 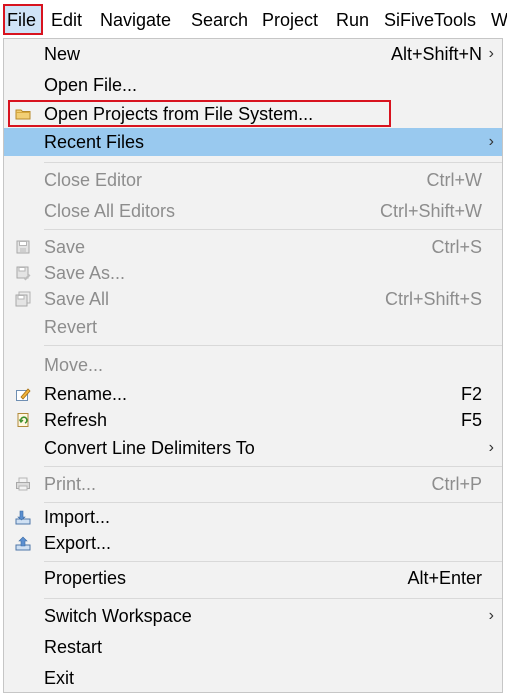 I want to click on menu-item-label: New, so click(x=62, y=54).